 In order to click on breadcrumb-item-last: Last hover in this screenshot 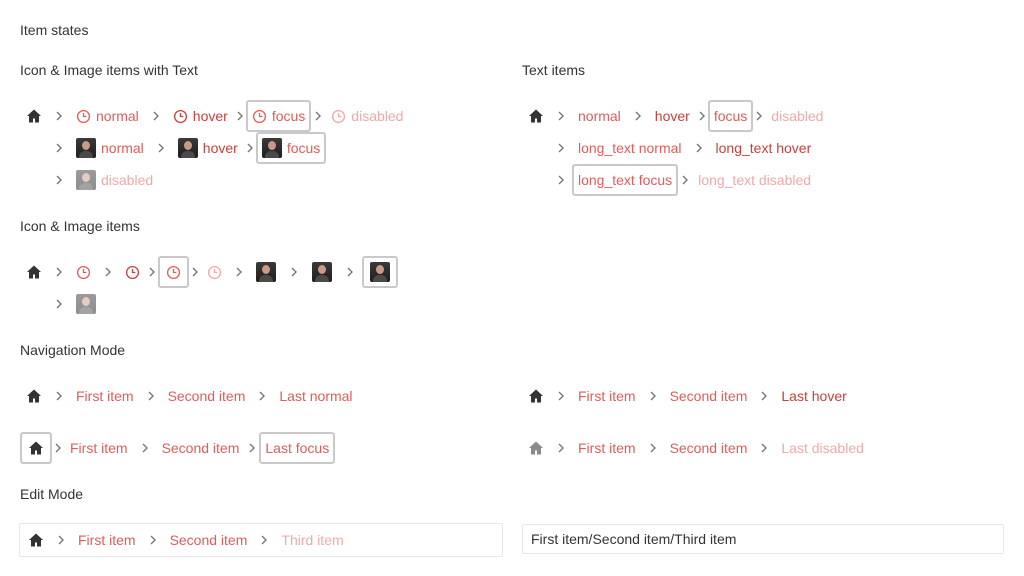, I will do `click(813, 396)`.